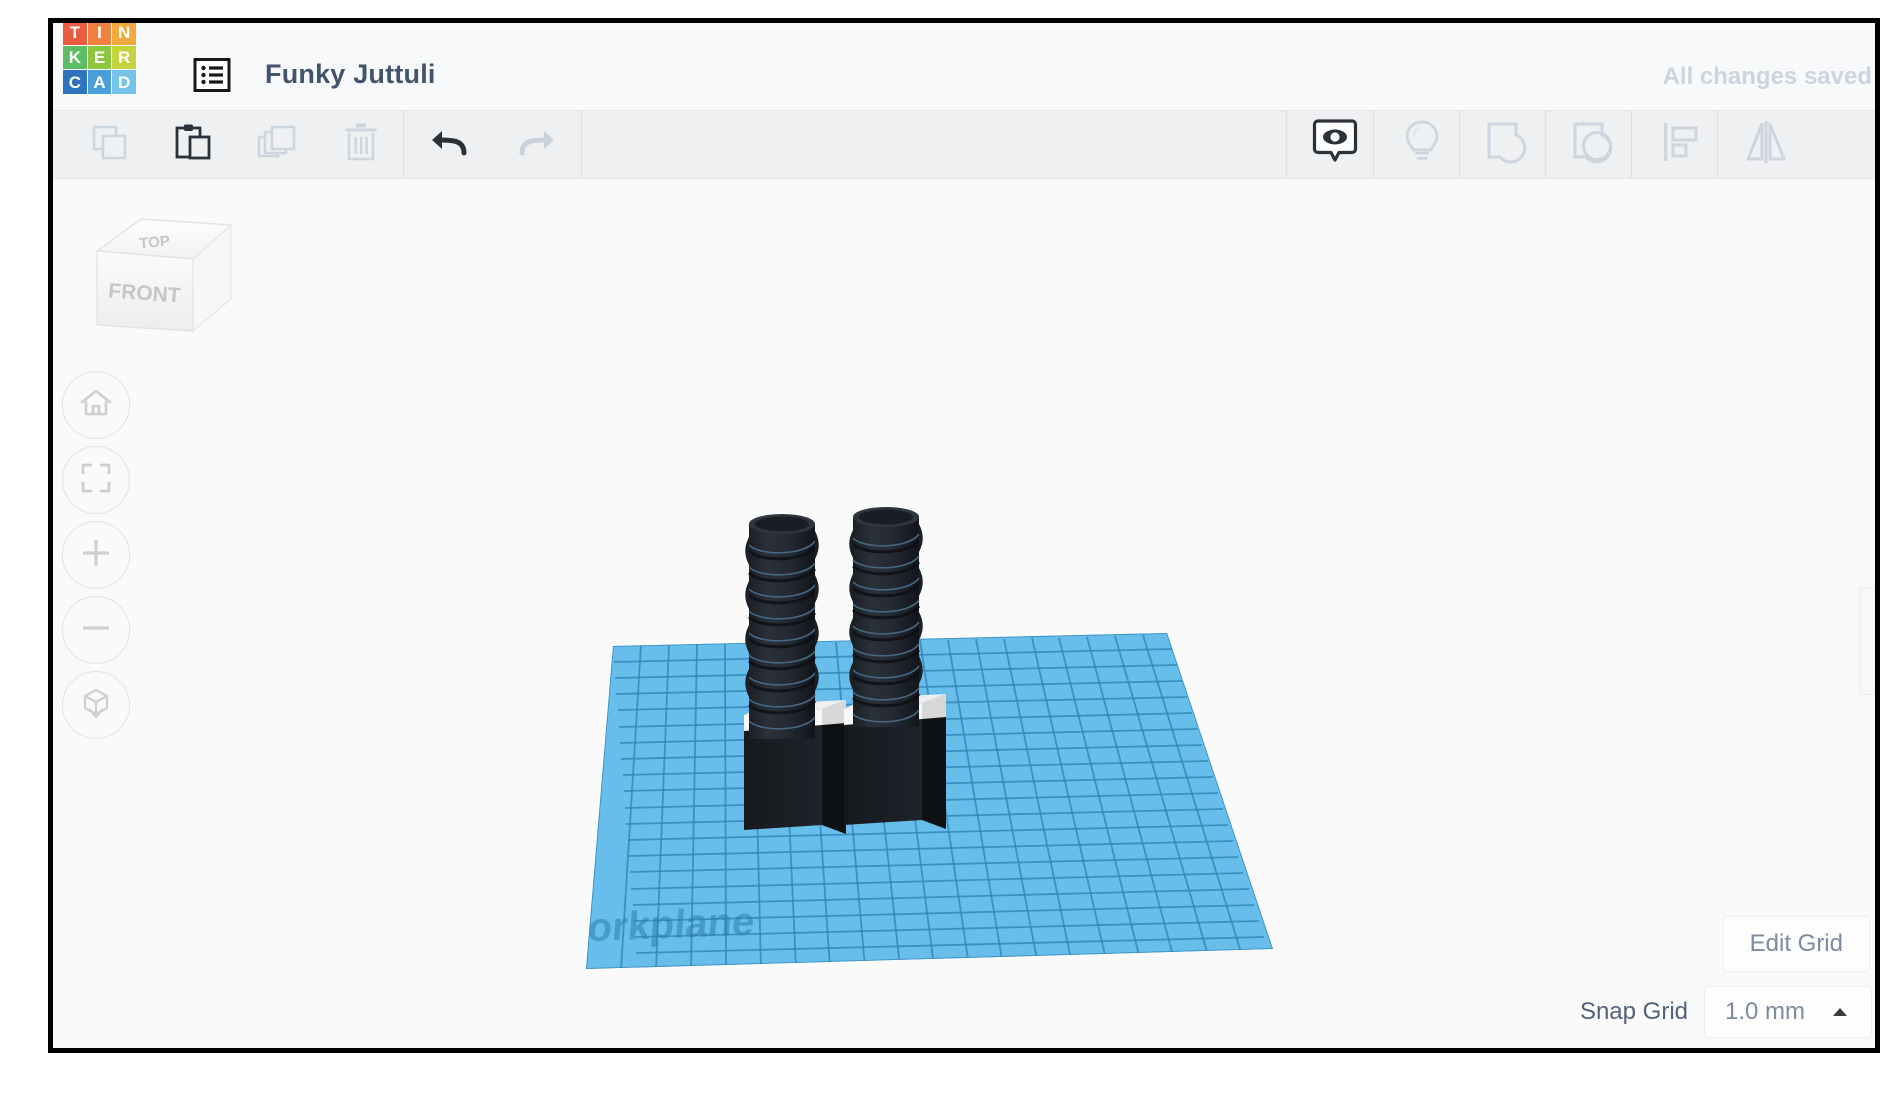 Image resolution: width=1880 pixels, height=1102 pixels. I want to click on align-icon, so click(1680, 144).